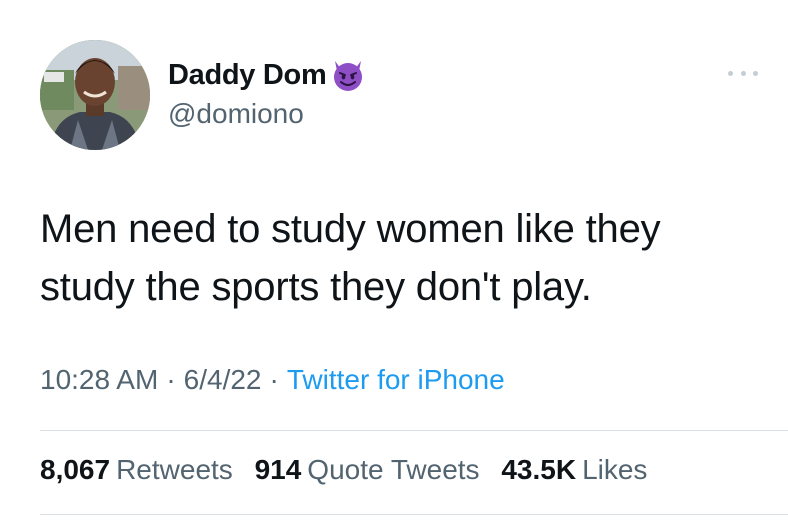 Image resolution: width=788 pixels, height=532 pixels. Describe the element at coordinates (615, 469) in the screenshot. I see `likes-label: Likes` at that location.